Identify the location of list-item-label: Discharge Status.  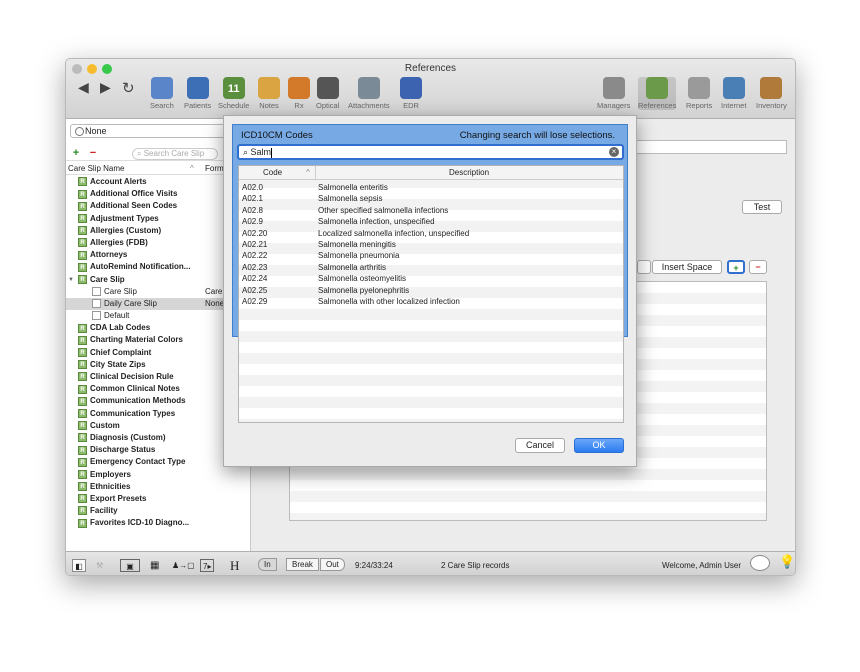
(123, 450).